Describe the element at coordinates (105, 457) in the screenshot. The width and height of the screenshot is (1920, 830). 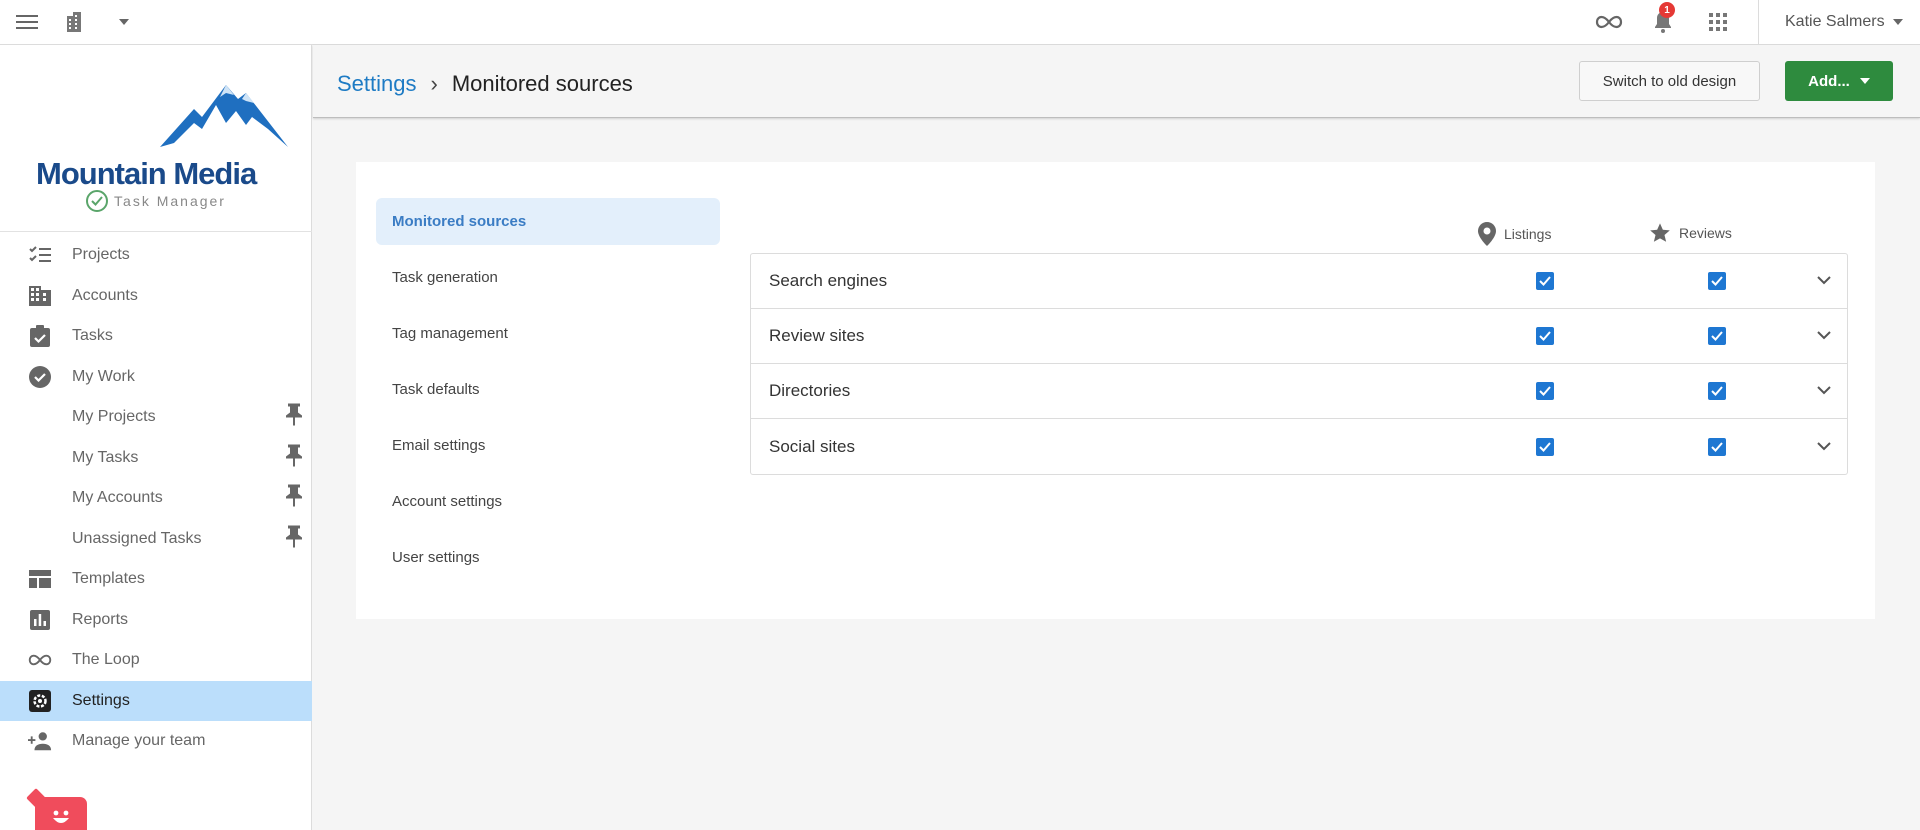
I see `sidebar-item-label: My Tasks` at that location.